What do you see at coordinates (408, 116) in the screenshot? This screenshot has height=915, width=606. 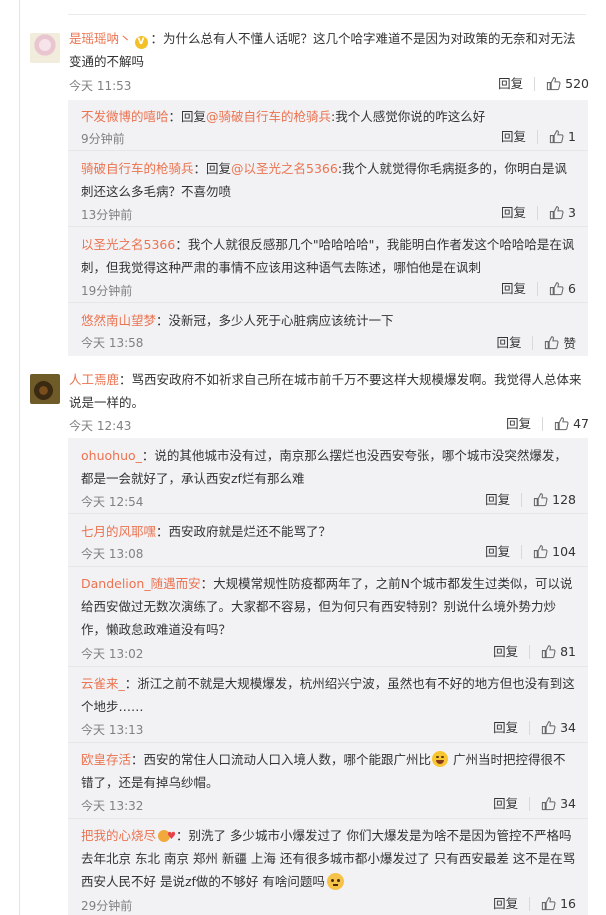 I see `reply-body: :我个人感觉你说的咋这么好` at bounding box center [408, 116].